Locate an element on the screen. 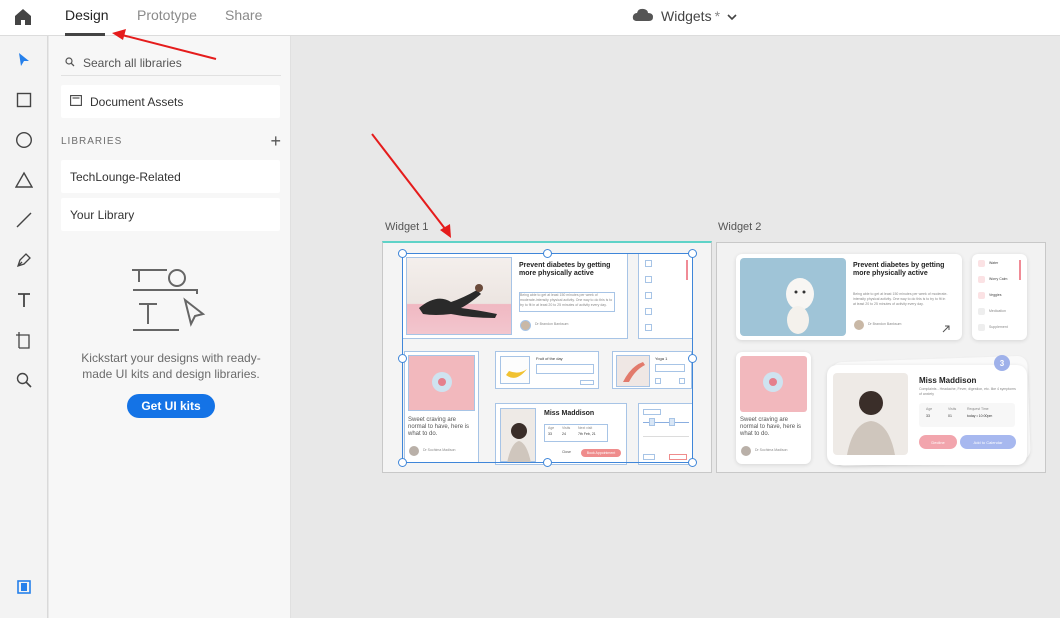 This screenshot has width=1060, height=618. triangle-tool-icon is located at coordinates (24, 180).